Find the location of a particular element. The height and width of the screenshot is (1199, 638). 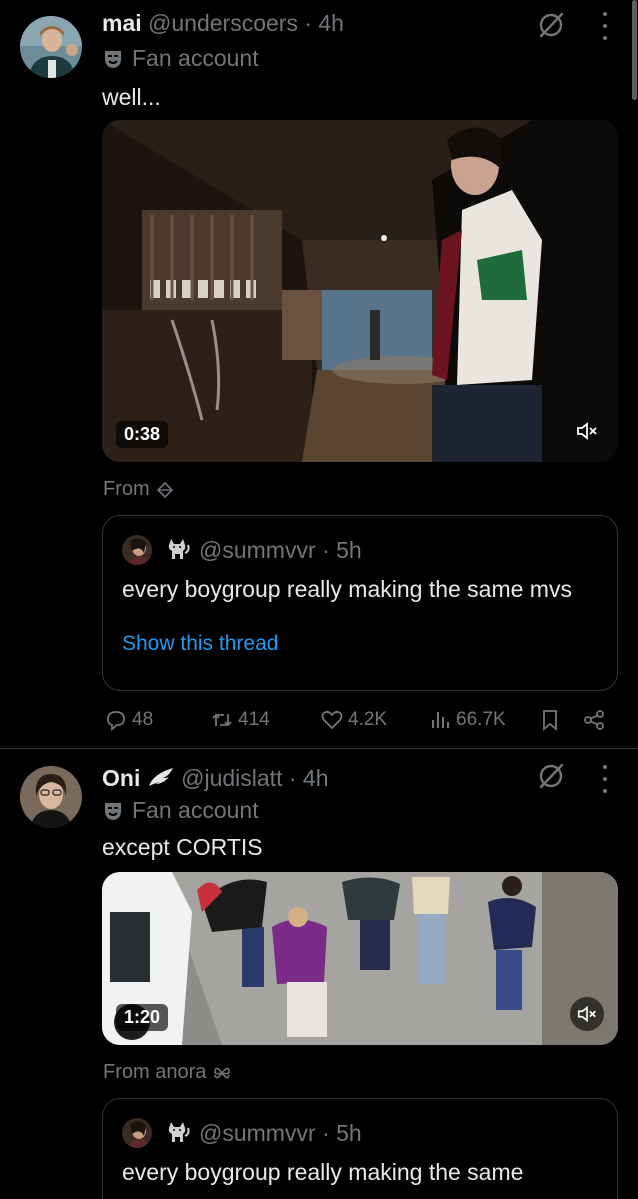

repost-button: 414 is located at coordinates (240, 720).